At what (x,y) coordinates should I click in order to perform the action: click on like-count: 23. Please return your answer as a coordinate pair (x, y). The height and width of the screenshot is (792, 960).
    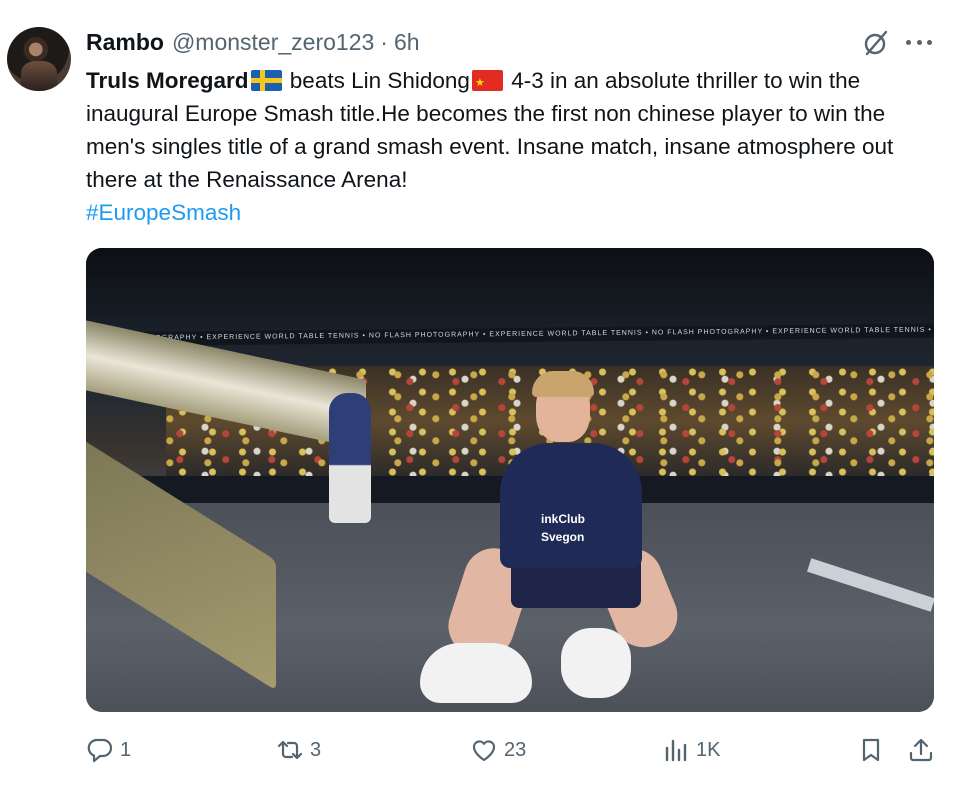
    Looking at the image, I should click on (515, 749).